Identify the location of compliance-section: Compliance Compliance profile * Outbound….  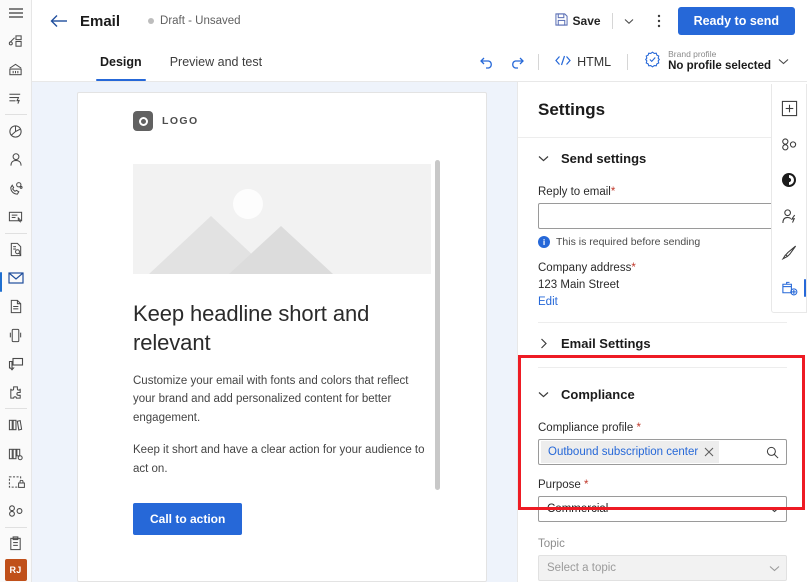
(662, 474).